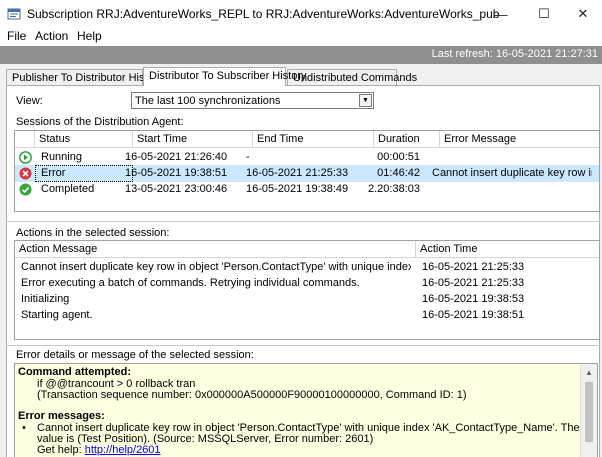  I want to click on session-end-time: 16-05-2021 19:38:49, so click(297, 189).